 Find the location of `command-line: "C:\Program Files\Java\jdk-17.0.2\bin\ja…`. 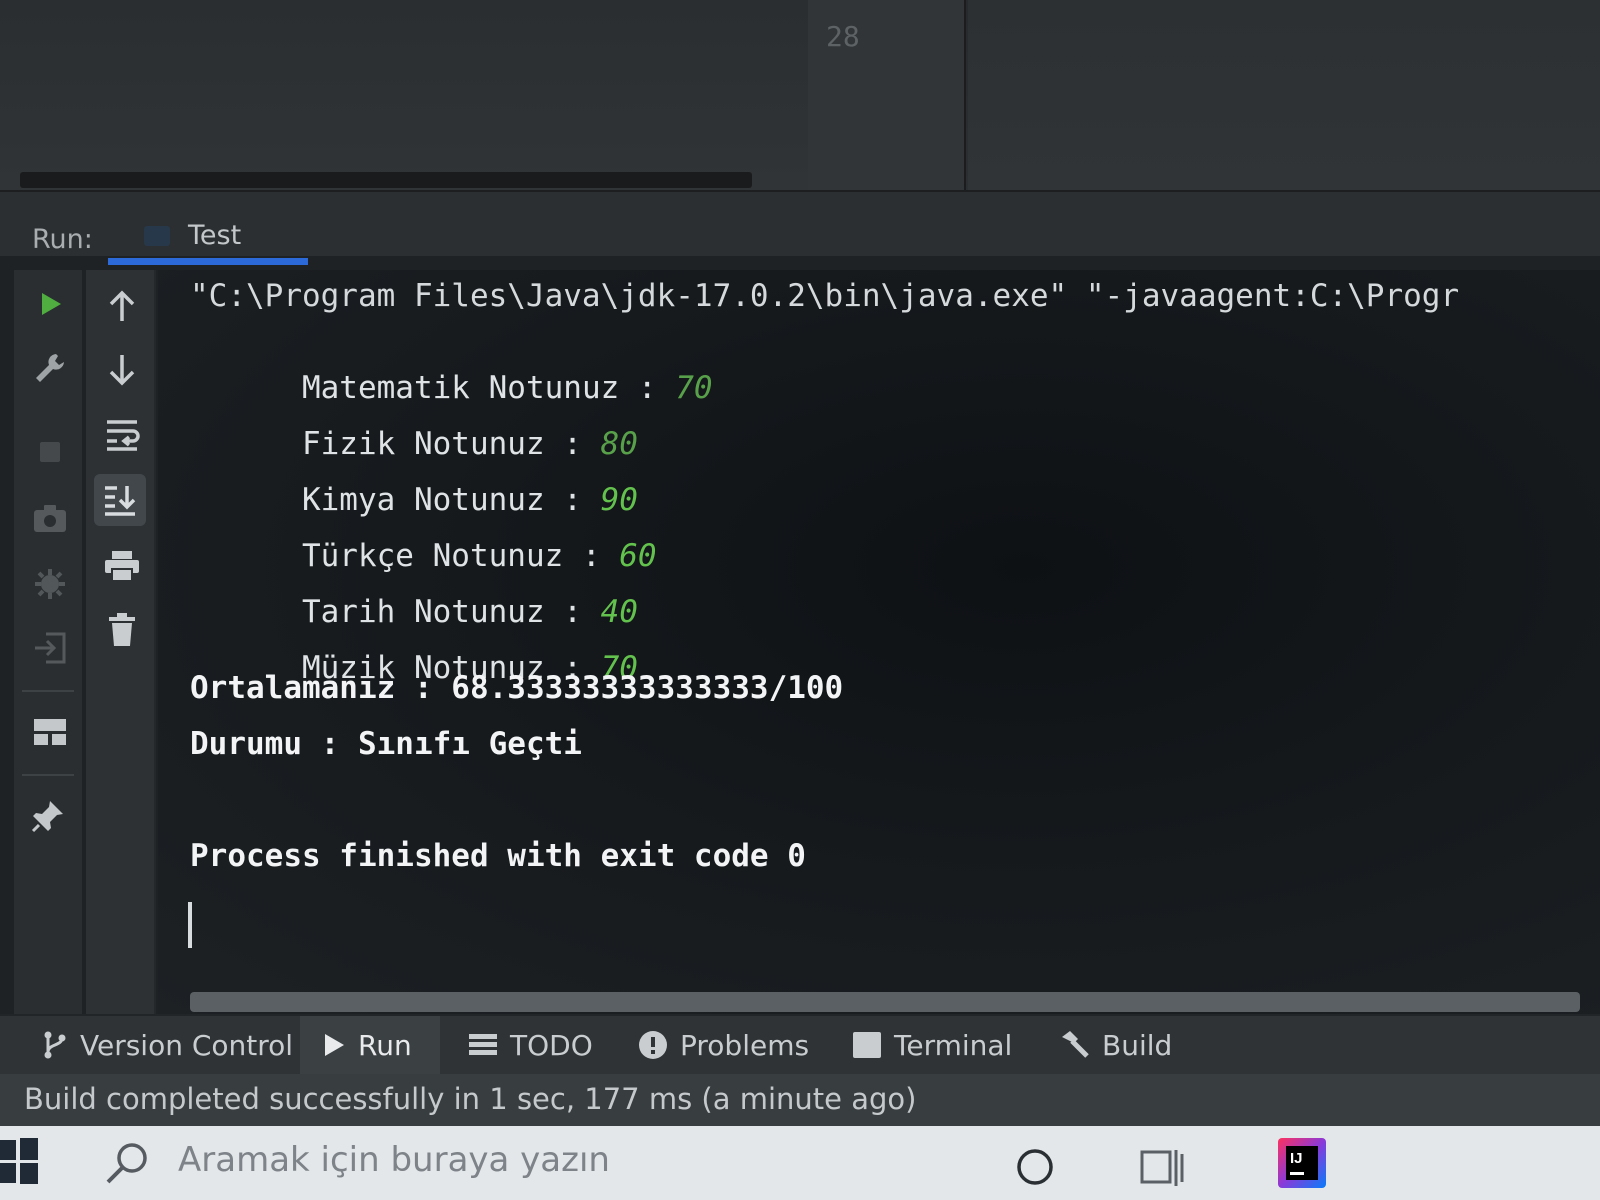

command-line: "C:\Program Files\Java\jdk-17.0.2\bin\ja… is located at coordinates (825, 296).